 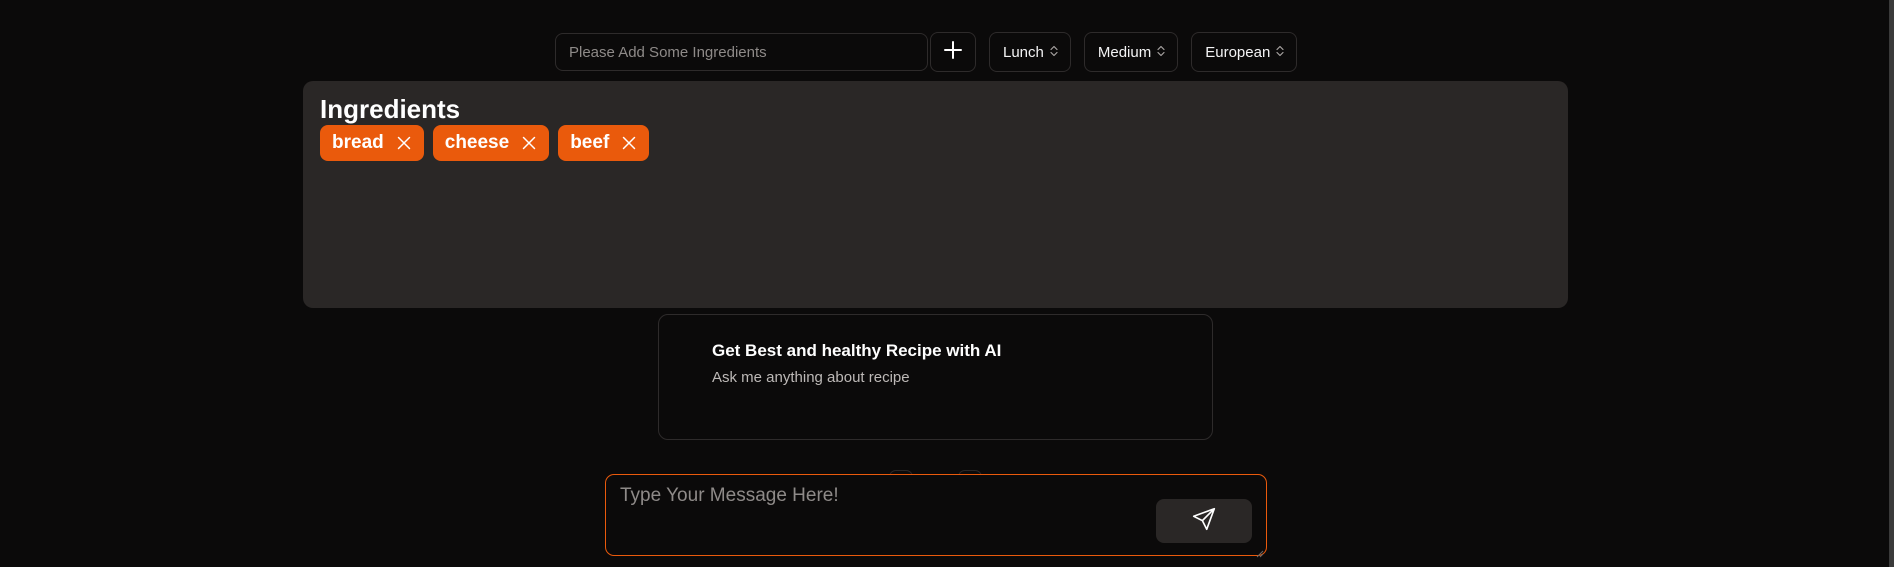 I want to click on ingredient-chip-list: bread cheese beef, so click(x=485, y=143).